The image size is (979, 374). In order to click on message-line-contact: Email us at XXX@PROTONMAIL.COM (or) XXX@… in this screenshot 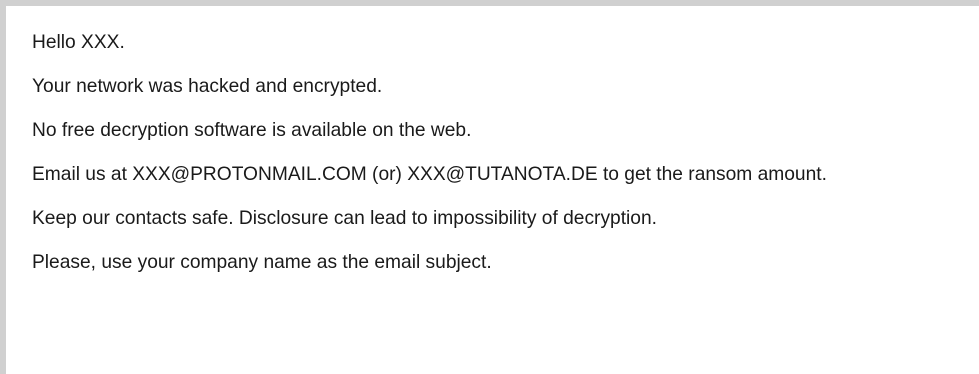, I will do `click(429, 174)`.